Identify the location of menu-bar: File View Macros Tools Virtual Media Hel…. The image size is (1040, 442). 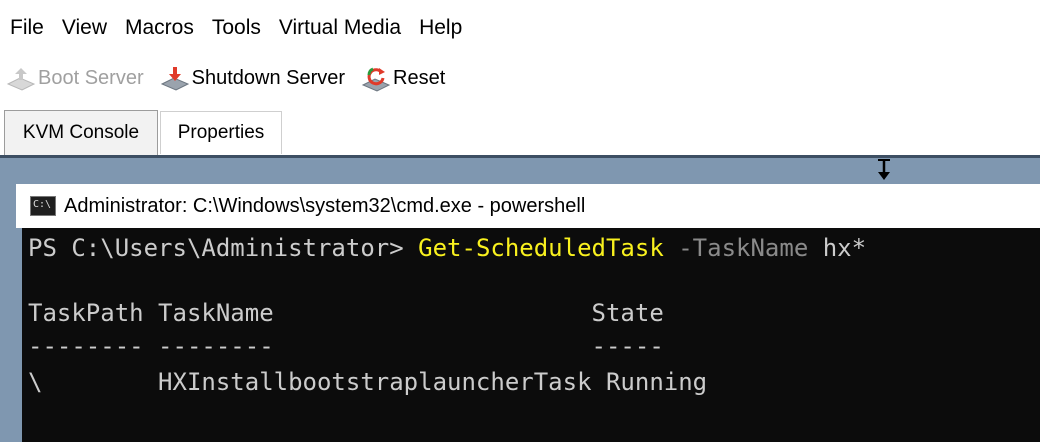
(520, 28).